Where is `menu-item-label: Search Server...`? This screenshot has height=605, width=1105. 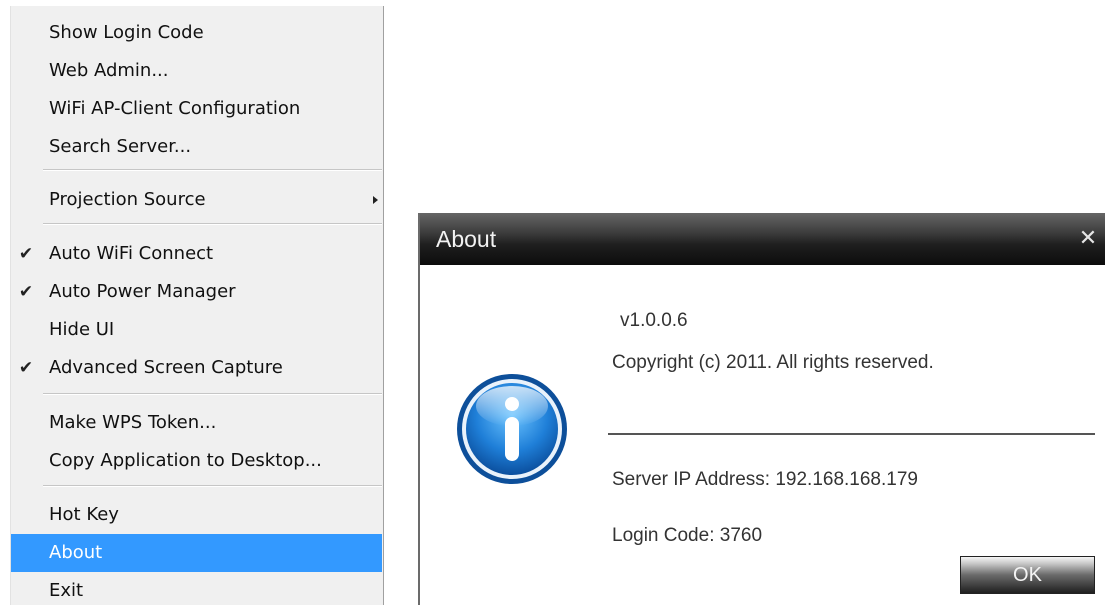 menu-item-label: Search Server... is located at coordinates (120, 146).